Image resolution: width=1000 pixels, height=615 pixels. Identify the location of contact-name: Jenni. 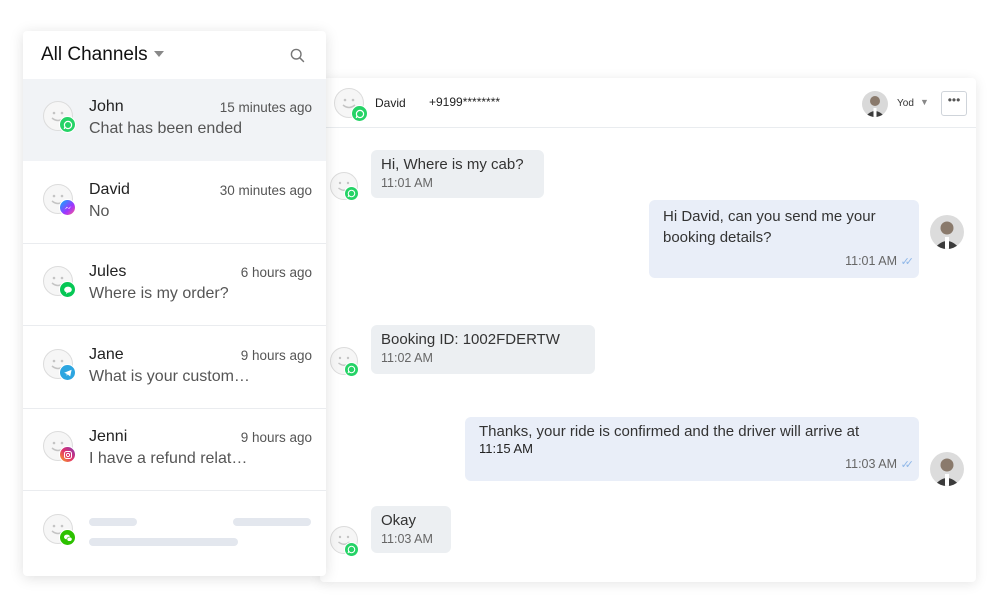
(108, 436).